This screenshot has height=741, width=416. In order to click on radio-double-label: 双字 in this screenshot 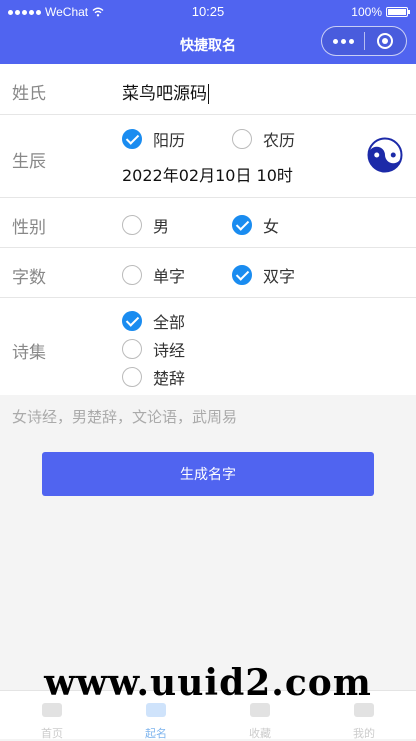, I will do `click(279, 276)`.